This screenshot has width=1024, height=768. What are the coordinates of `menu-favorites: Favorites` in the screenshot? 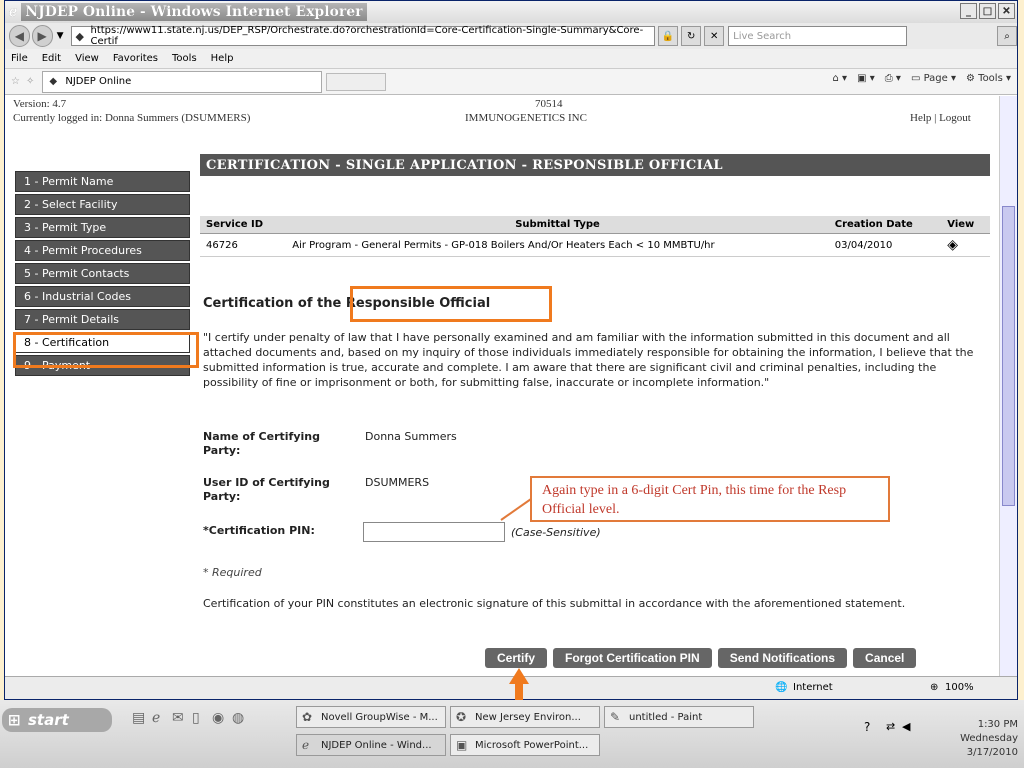 It's located at (135, 58).